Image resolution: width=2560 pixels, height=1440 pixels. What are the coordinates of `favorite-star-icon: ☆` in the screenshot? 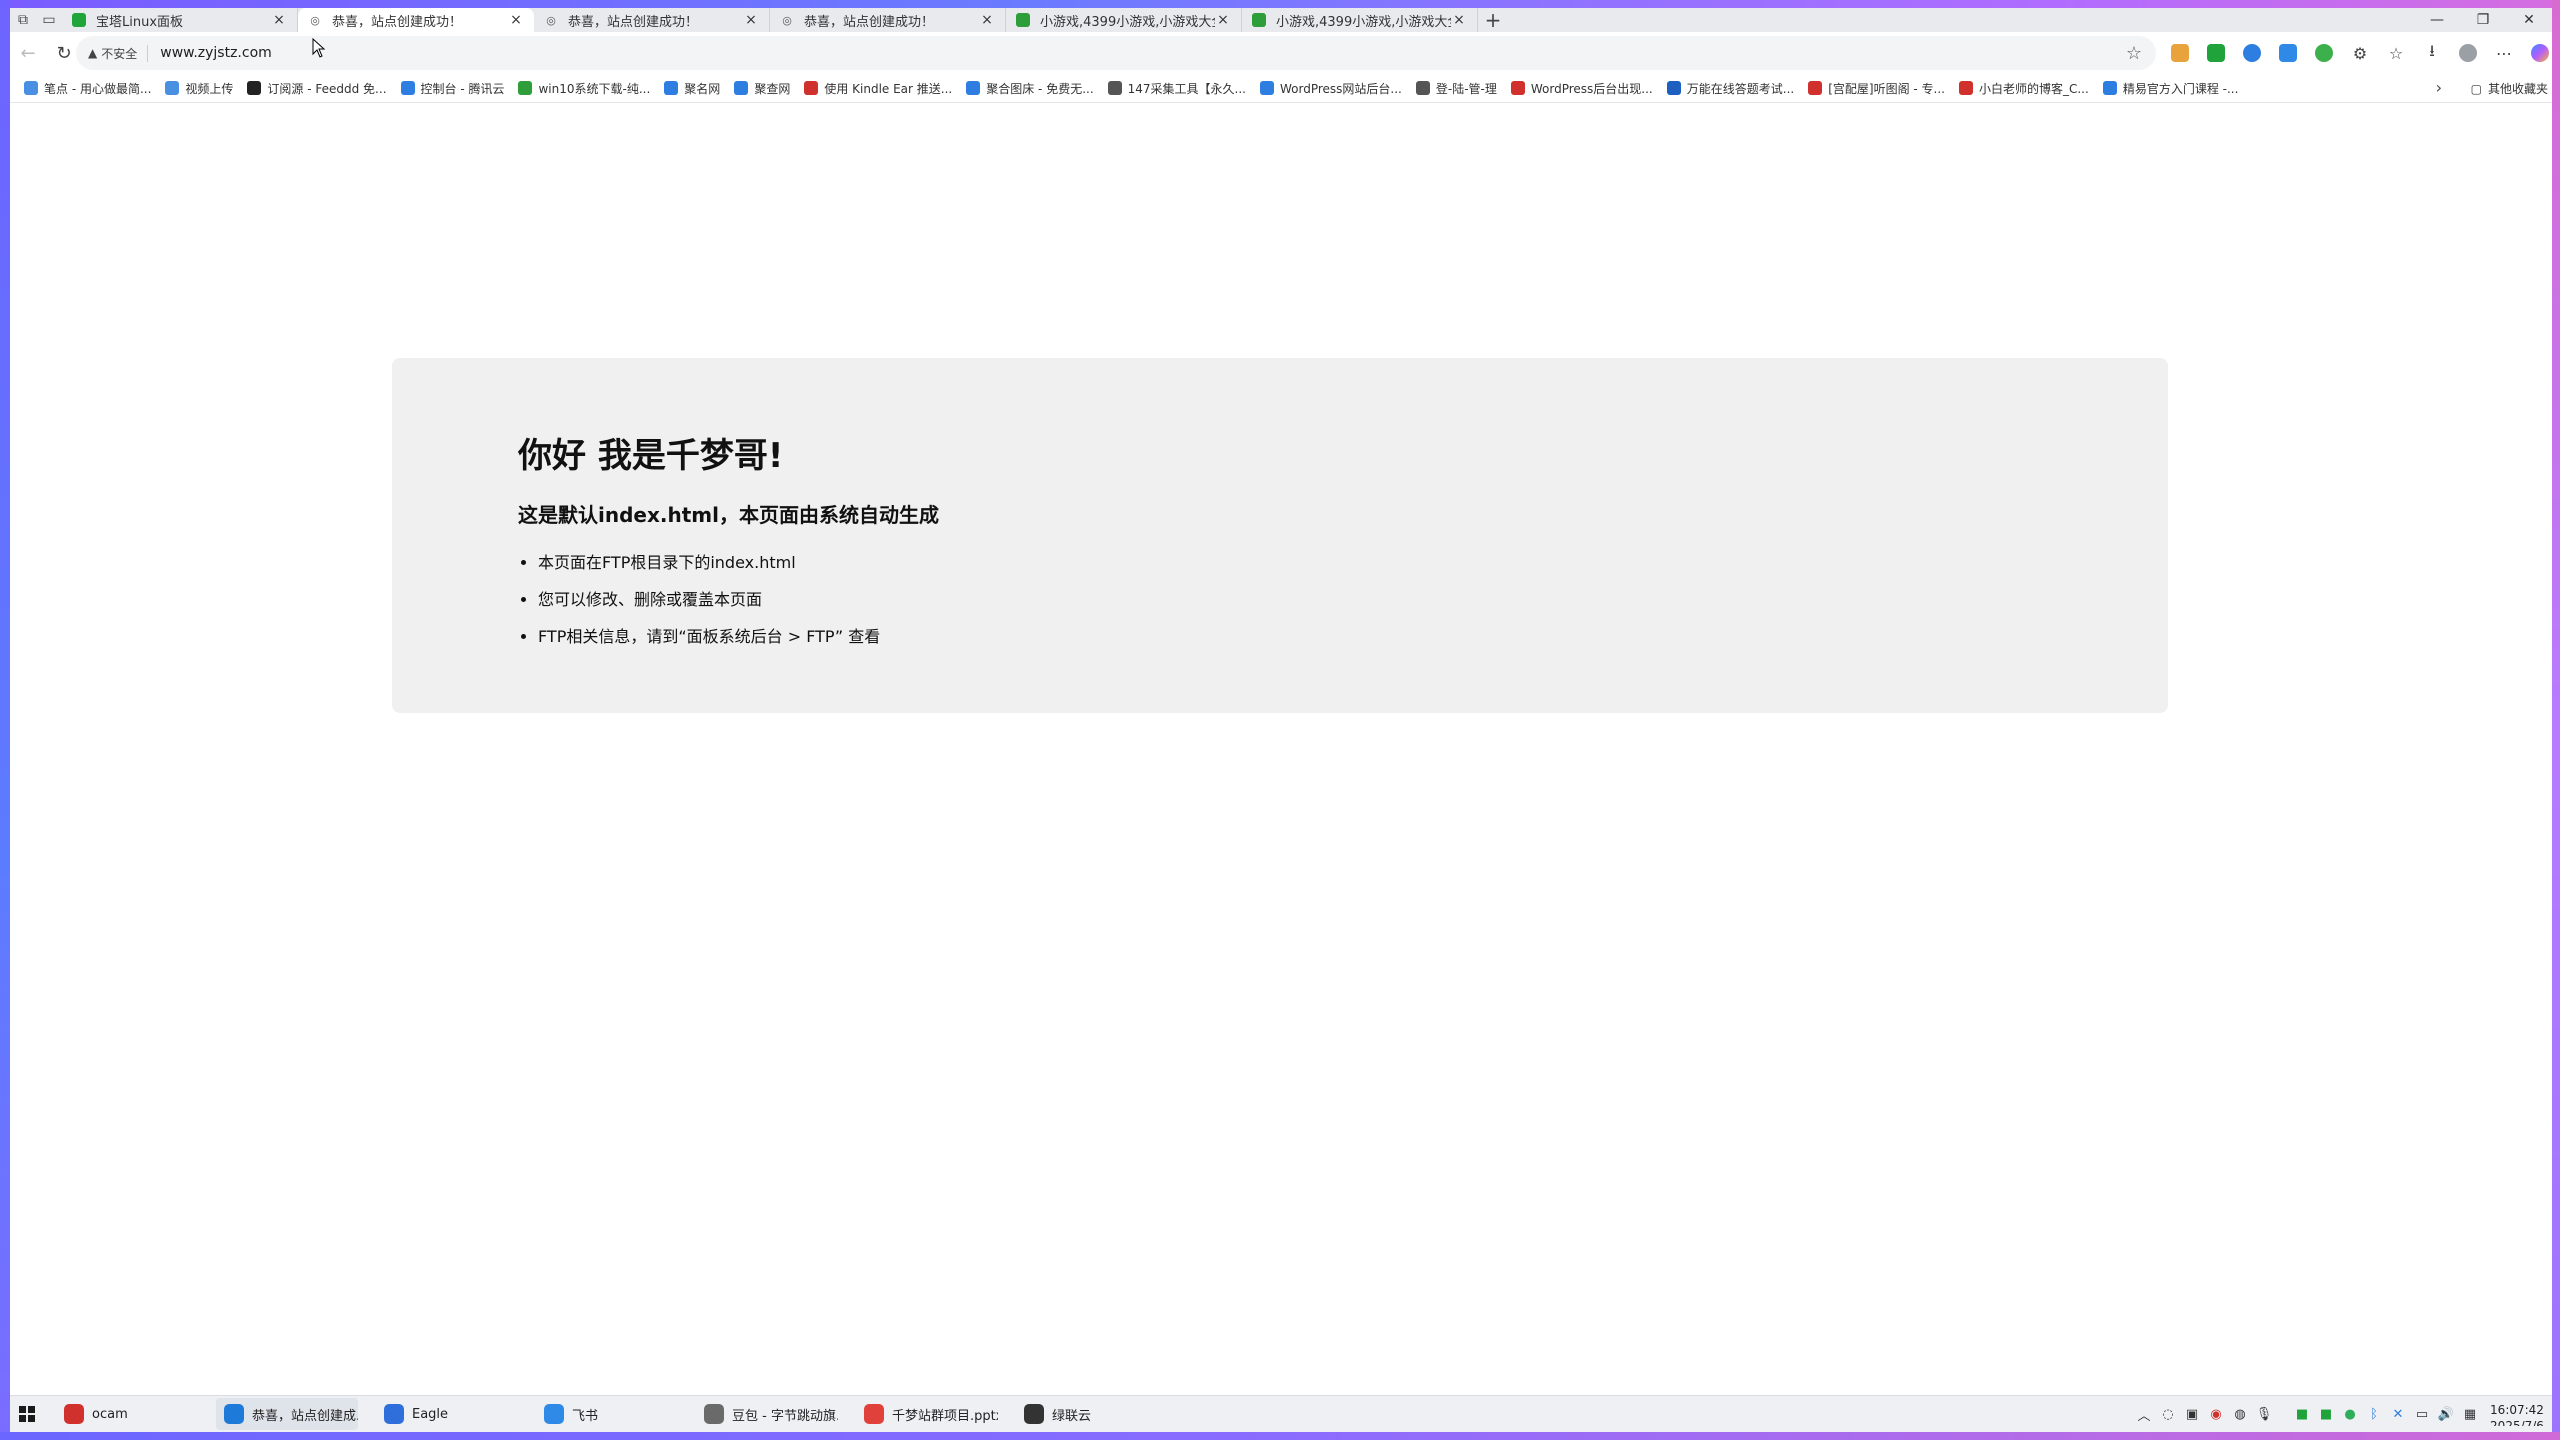 It's located at (2134, 53).